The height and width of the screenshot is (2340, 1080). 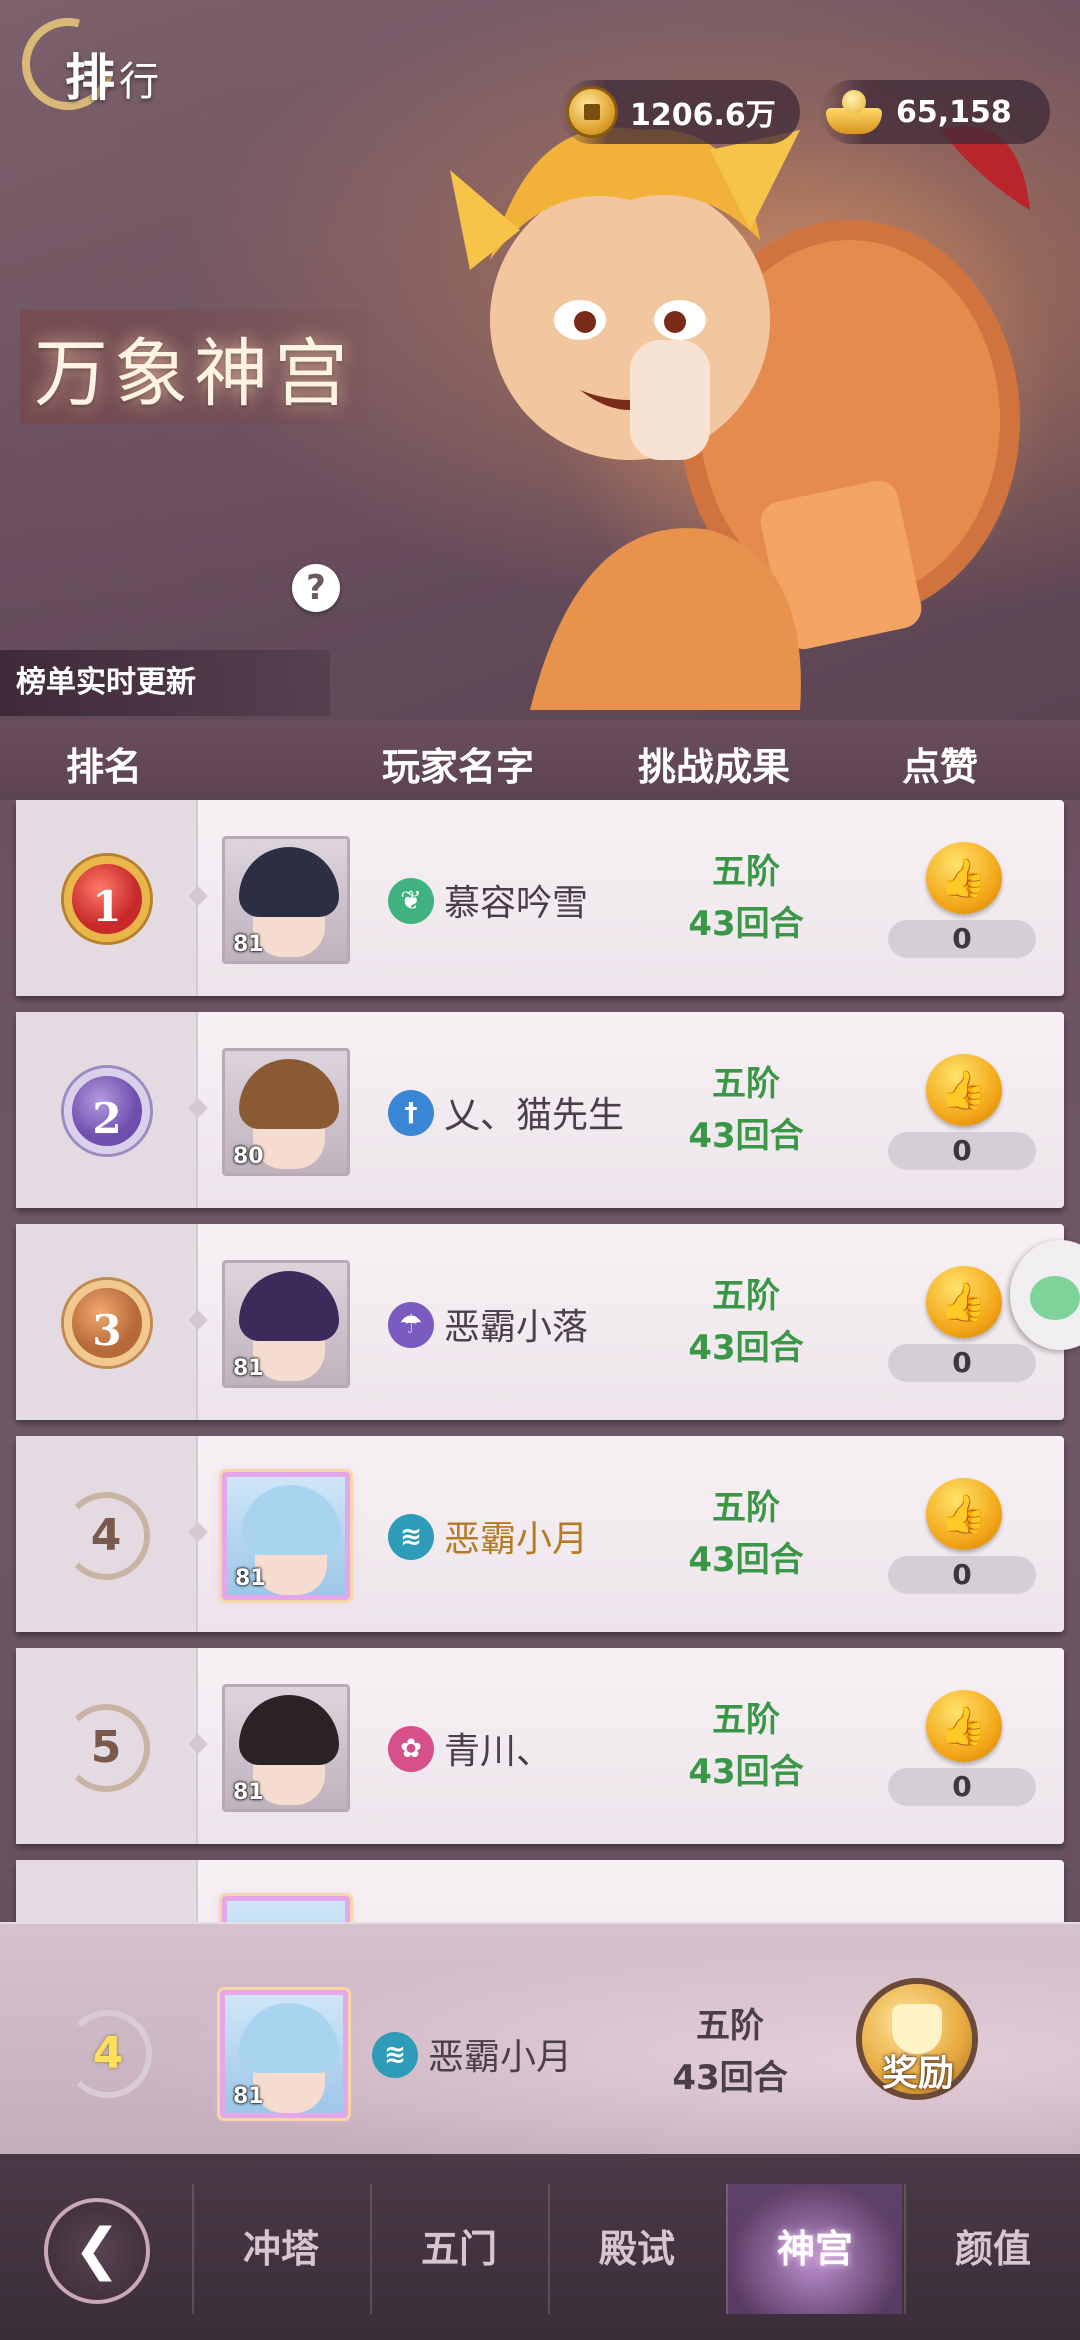 I want to click on my-challenge-result: 五阶 43回合, so click(x=730, y=2052).